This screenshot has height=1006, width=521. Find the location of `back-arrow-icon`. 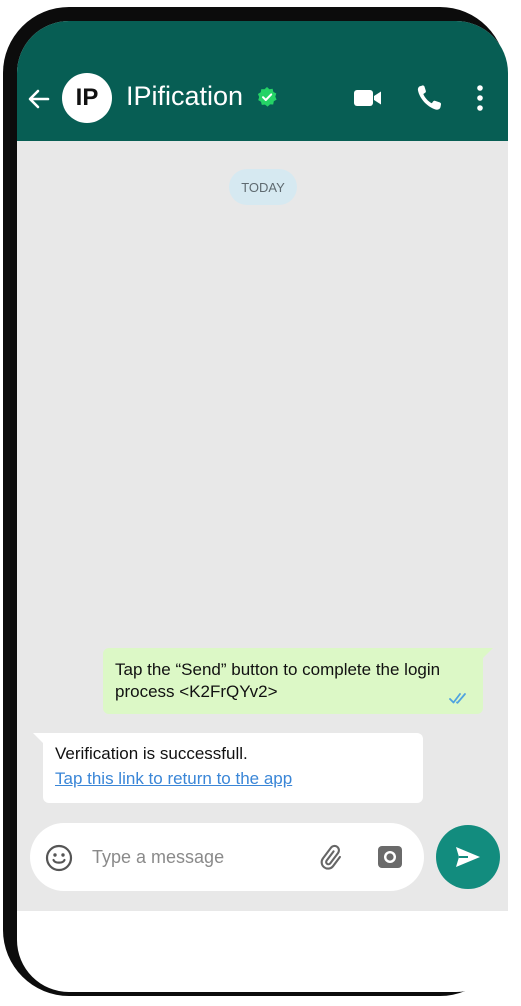

back-arrow-icon is located at coordinates (39, 99).